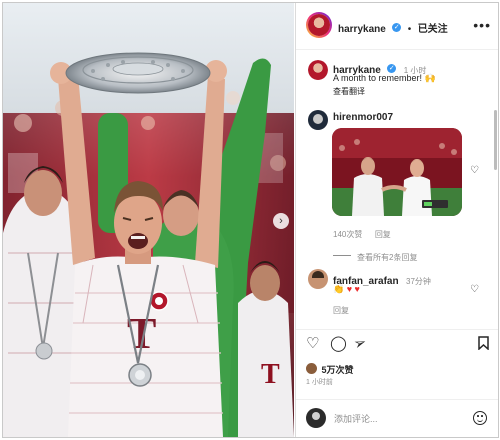 Image resolution: width=500 pixels, height=440 pixels. I want to click on author-avatar, so click(319, 25).